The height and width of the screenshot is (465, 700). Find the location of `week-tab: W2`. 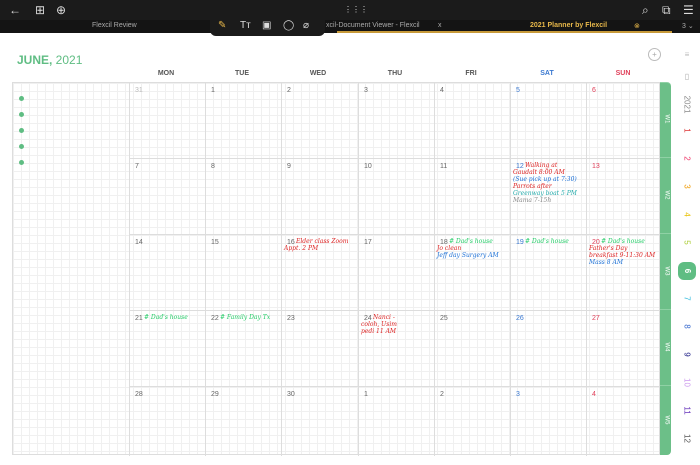

week-tab: W2 is located at coordinates (665, 195).